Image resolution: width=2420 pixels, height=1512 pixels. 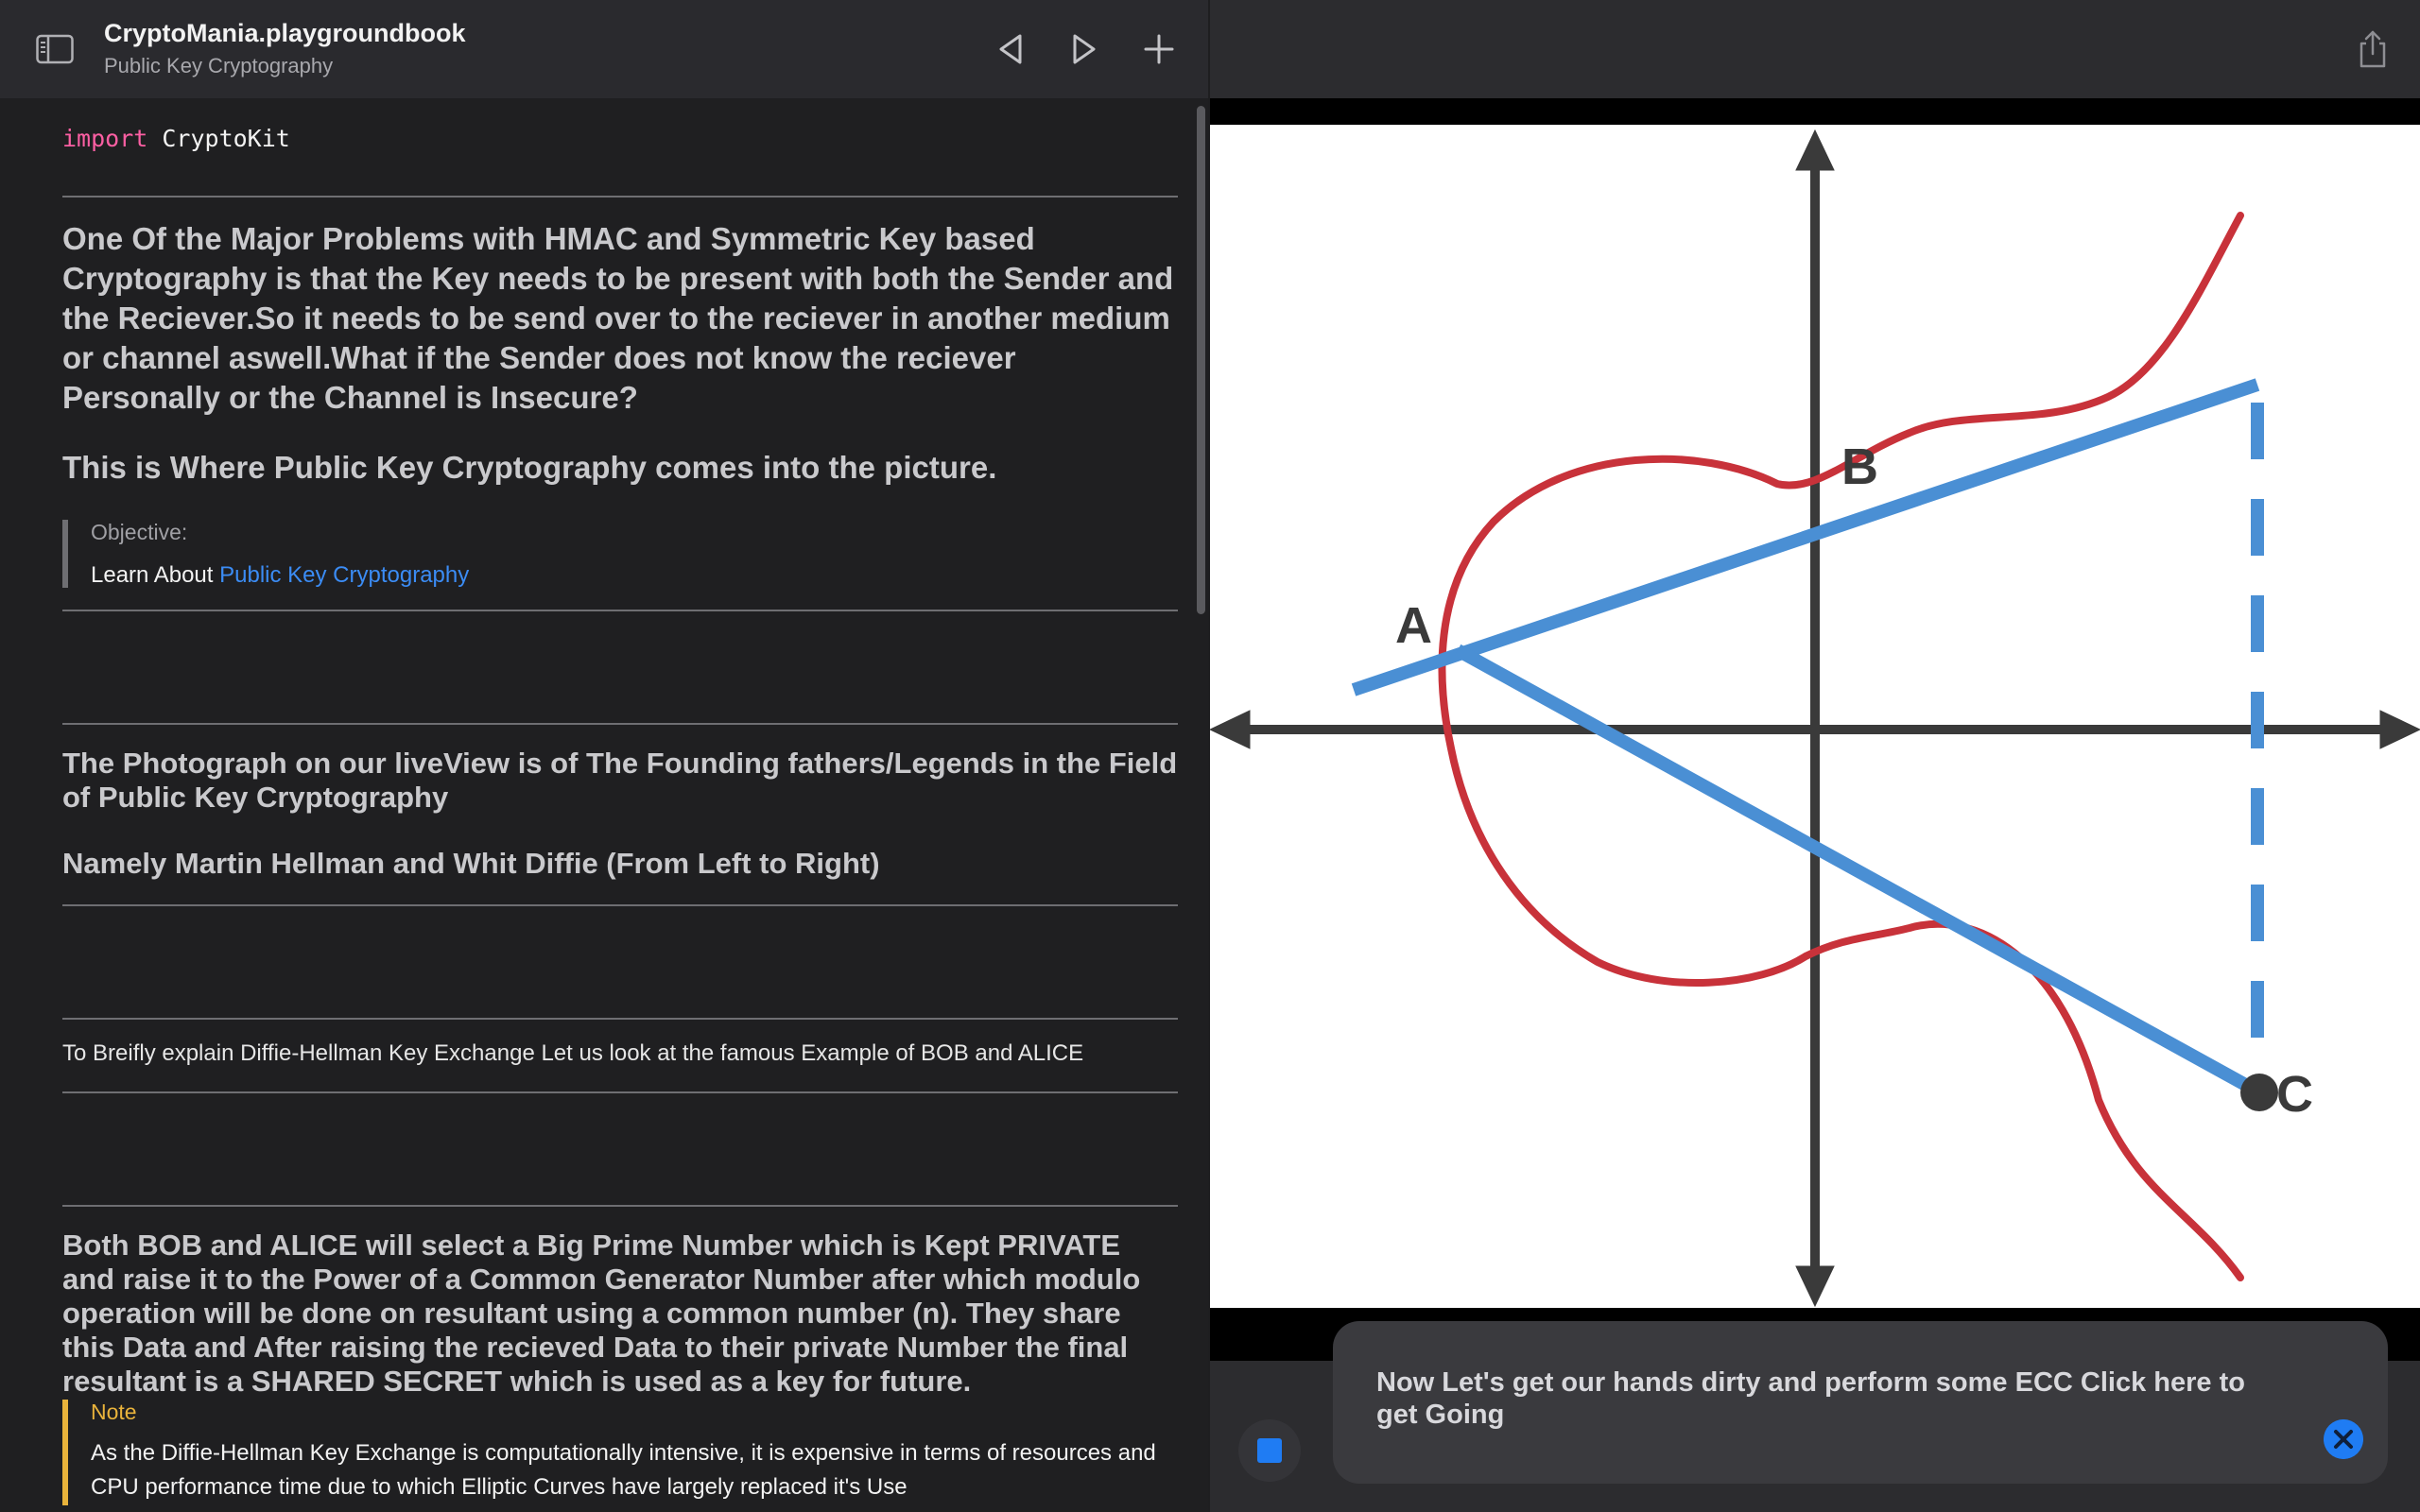 I want to click on module-name: CryptoKit, so click(x=226, y=138).